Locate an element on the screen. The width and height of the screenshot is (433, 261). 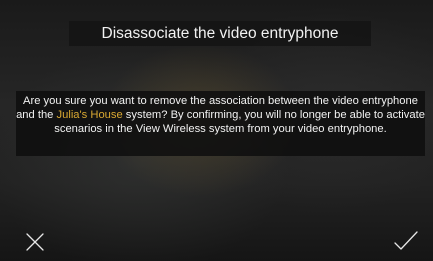
close-icon is located at coordinates (35, 242).